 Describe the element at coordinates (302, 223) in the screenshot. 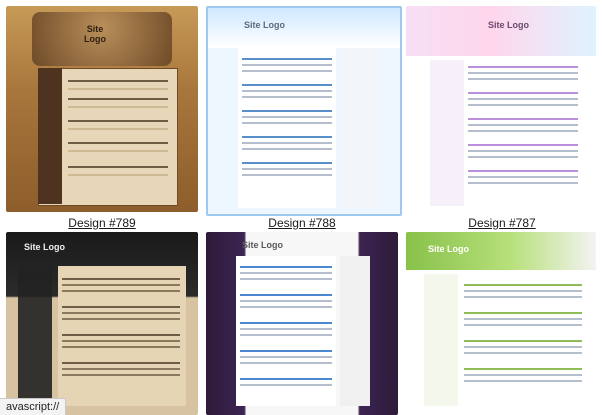

I see `design-788-link: Design #788` at that location.